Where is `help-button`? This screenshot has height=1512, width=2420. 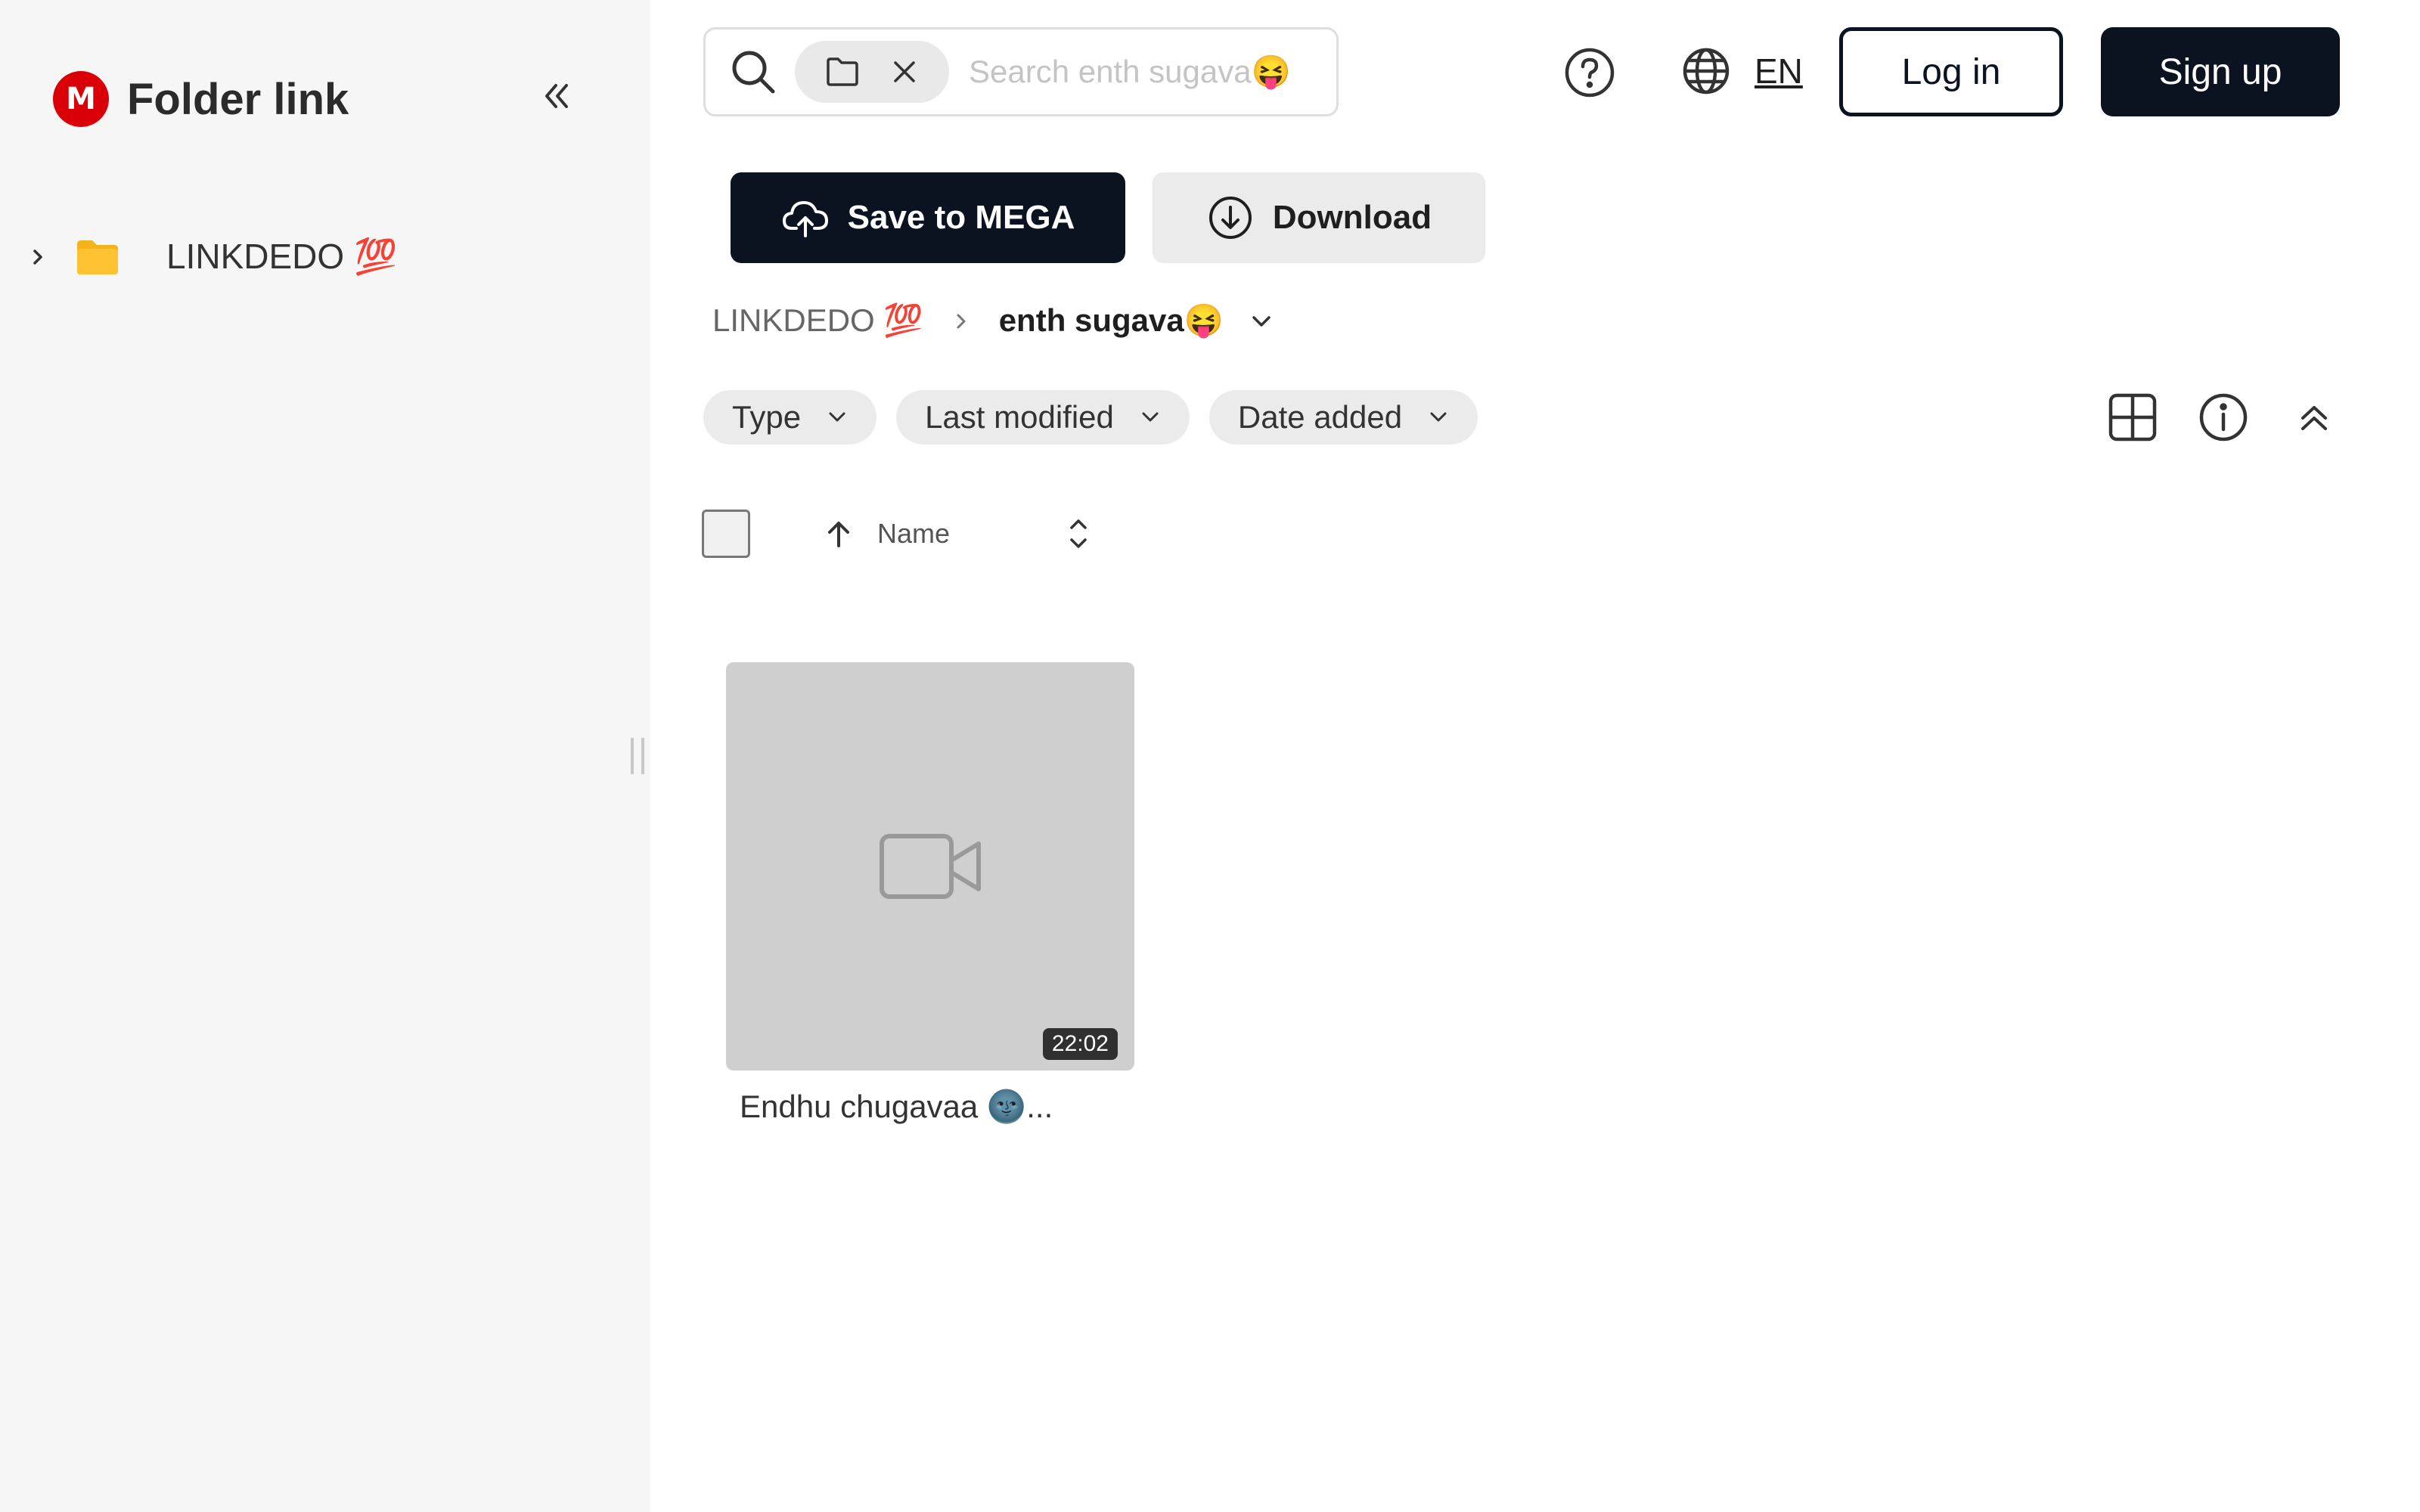 help-button is located at coordinates (1589, 72).